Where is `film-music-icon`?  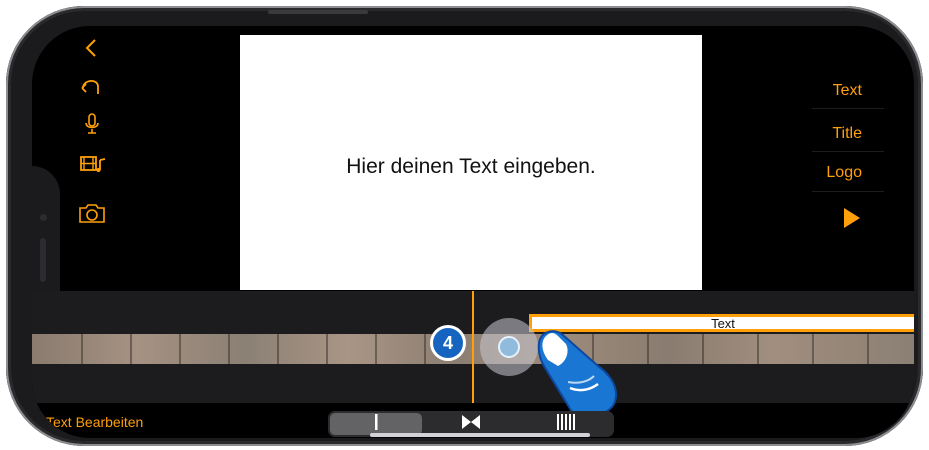 film-music-icon is located at coordinates (93, 164).